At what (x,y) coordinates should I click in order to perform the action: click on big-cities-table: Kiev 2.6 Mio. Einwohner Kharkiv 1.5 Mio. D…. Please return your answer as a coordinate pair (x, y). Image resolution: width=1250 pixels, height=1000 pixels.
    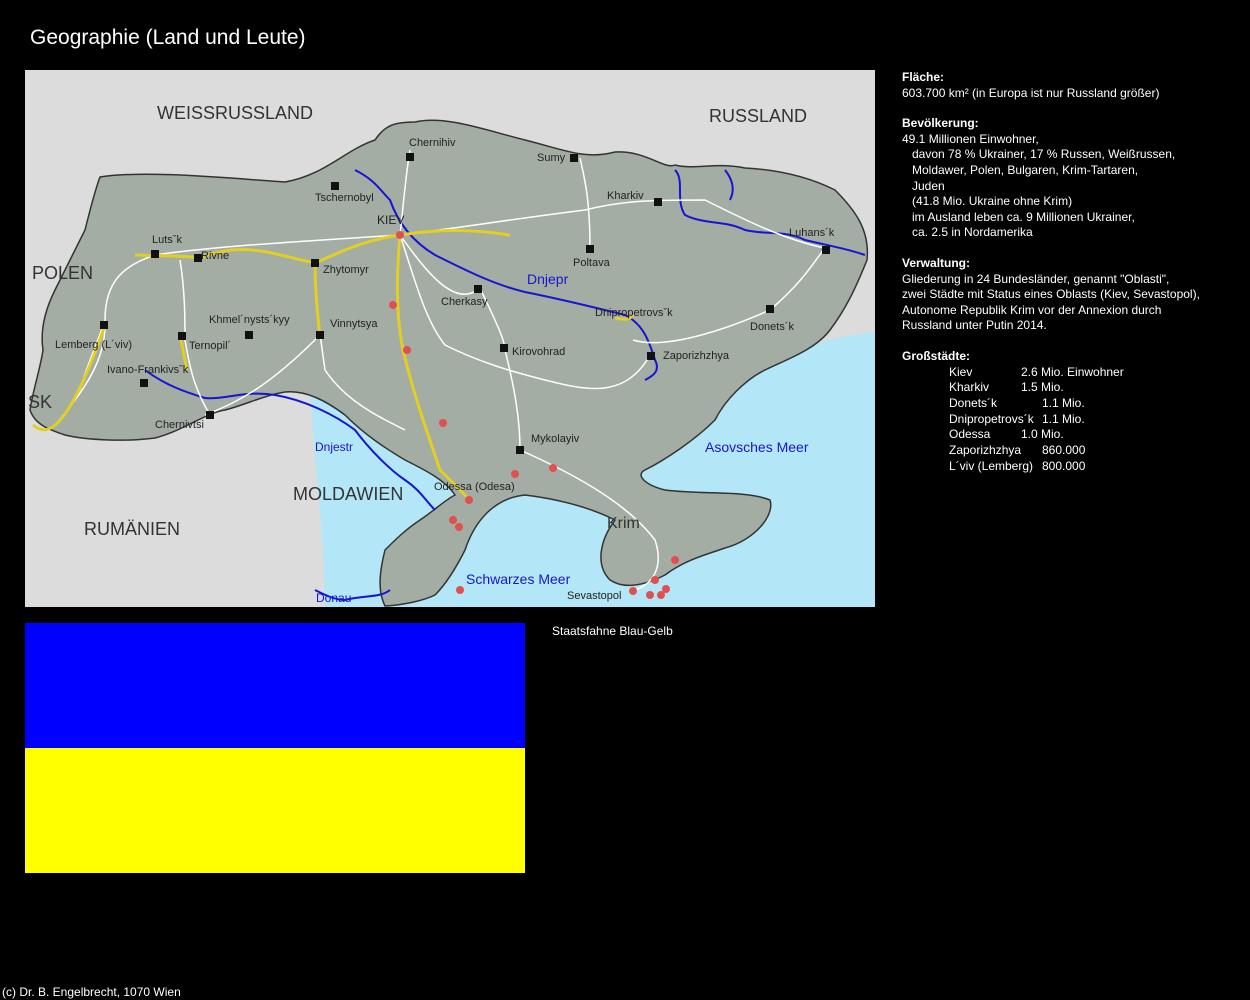
    Looking at the image, I should click on (1067, 420).